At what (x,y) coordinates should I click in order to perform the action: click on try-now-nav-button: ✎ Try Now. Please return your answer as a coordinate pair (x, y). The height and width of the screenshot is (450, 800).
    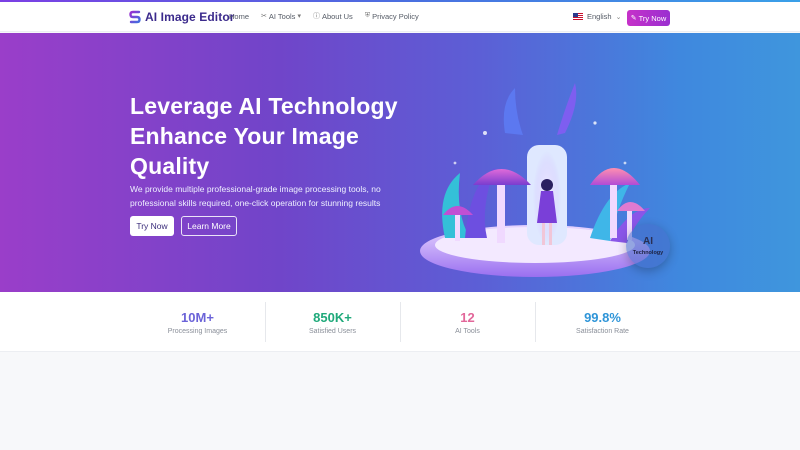
    Looking at the image, I should click on (648, 18).